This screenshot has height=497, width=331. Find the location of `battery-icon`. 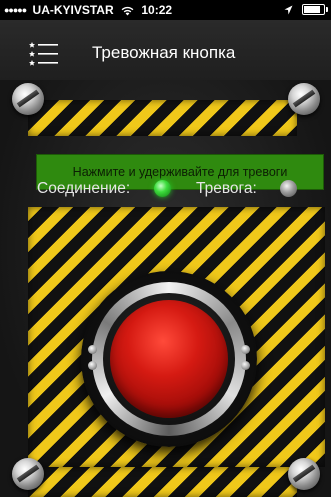

battery-icon is located at coordinates (315, 9).